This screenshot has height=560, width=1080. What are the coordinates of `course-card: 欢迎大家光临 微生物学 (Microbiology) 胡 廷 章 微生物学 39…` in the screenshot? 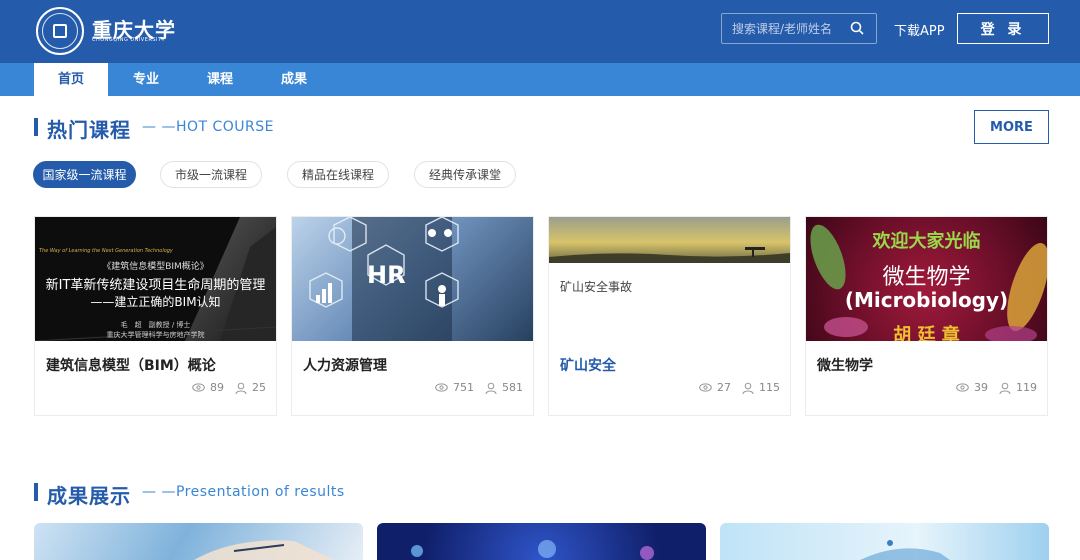 It's located at (926, 316).